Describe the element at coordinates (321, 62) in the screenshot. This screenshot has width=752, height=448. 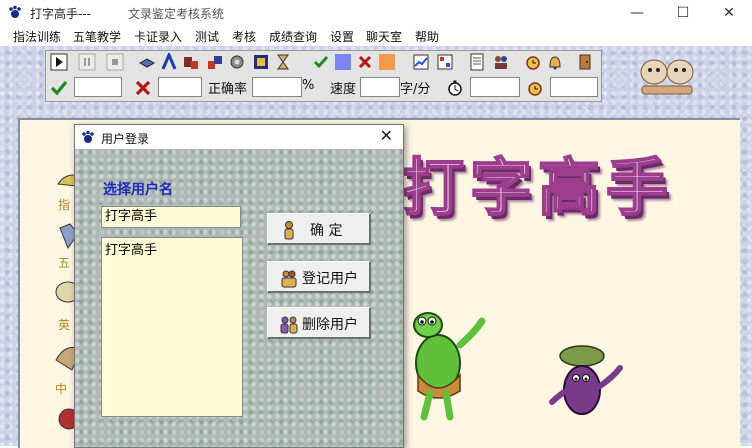
I see `check-icon` at that location.